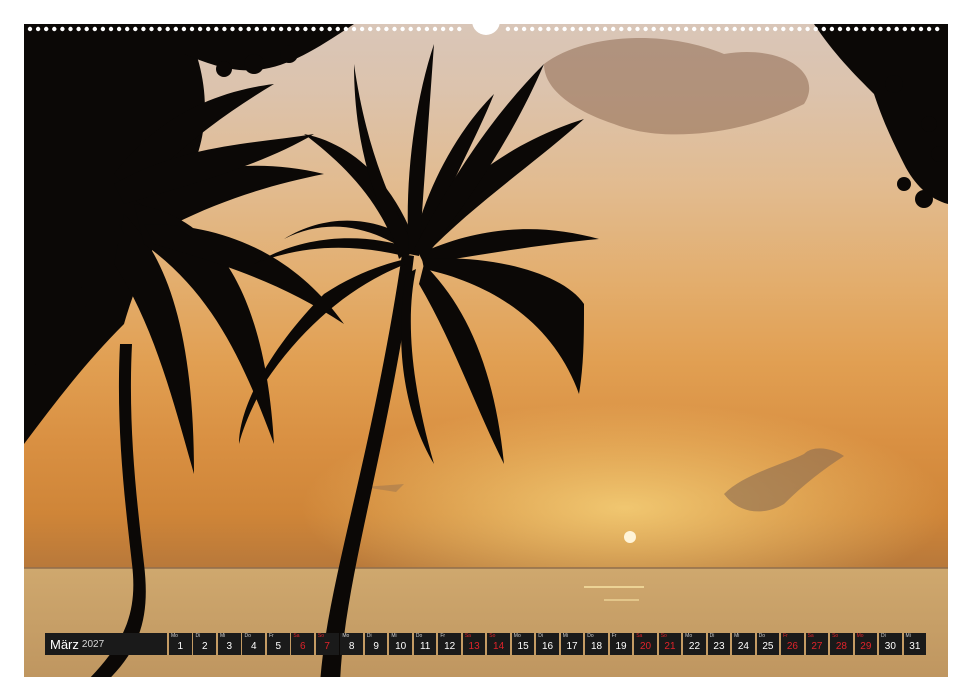 The height and width of the screenshot is (700, 971). Describe the element at coordinates (677, 86) in the screenshot. I see `cloud` at that location.